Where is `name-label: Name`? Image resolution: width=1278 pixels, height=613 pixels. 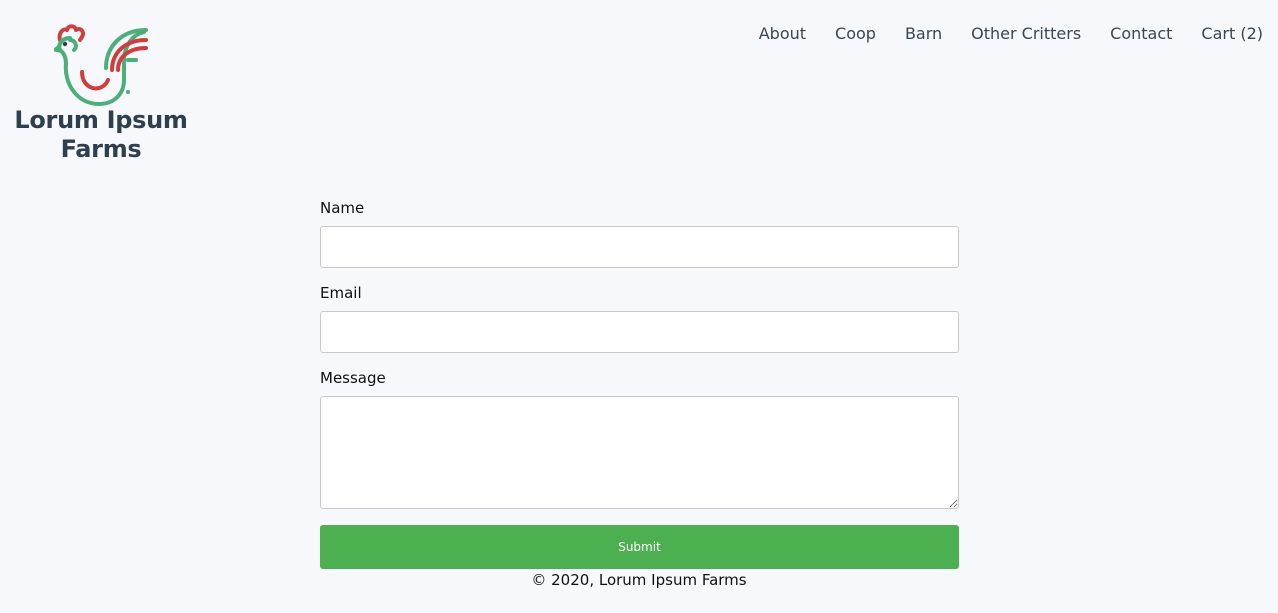
name-label: Name is located at coordinates (342, 208).